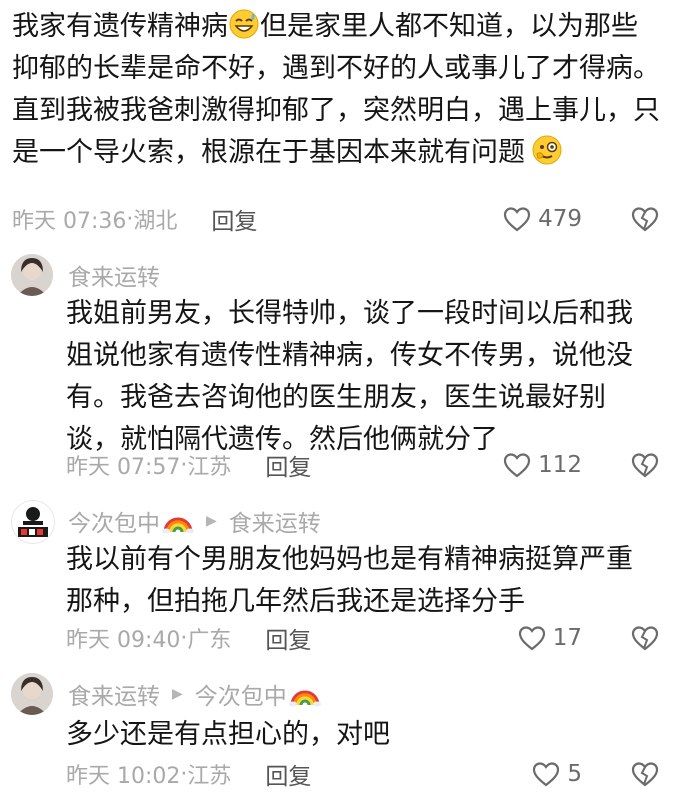 Image resolution: width=690 pixels, height=812 pixels. Describe the element at coordinates (560, 465) in the screenshot. I see `like-count: 112` at that location.